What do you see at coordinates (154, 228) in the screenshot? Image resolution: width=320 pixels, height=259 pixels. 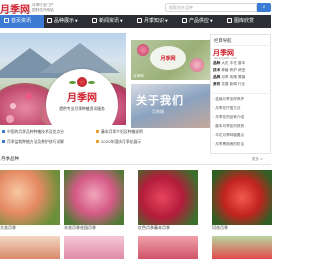 I see `product-caption: 红色月季藤本月季` at bounding box center [154, 228].